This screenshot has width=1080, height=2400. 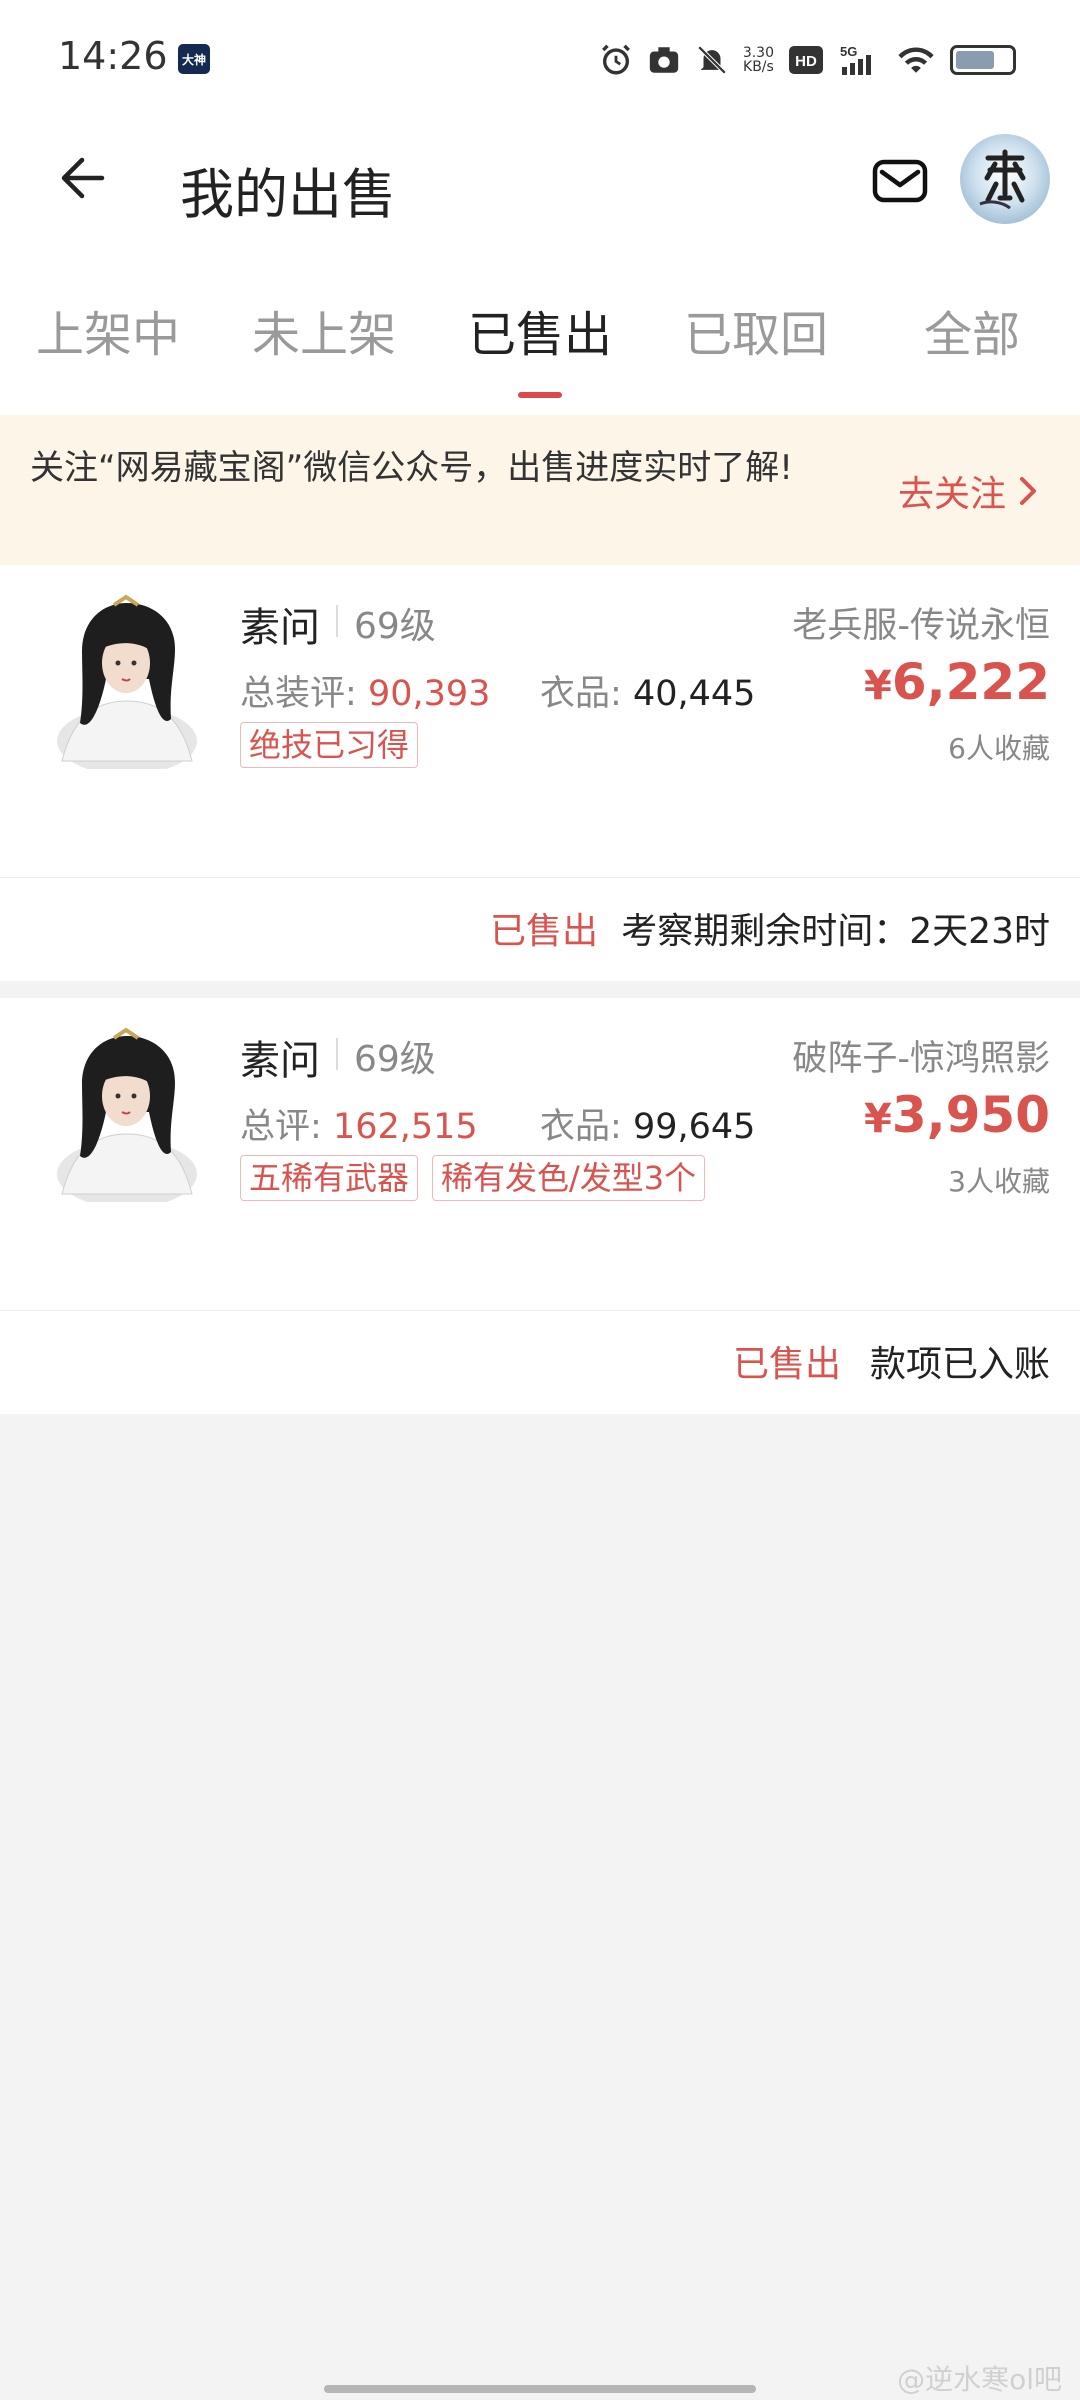 I want to click on listing-status-bar: 已售出 款项已入账, so click(x=540, y=1362).